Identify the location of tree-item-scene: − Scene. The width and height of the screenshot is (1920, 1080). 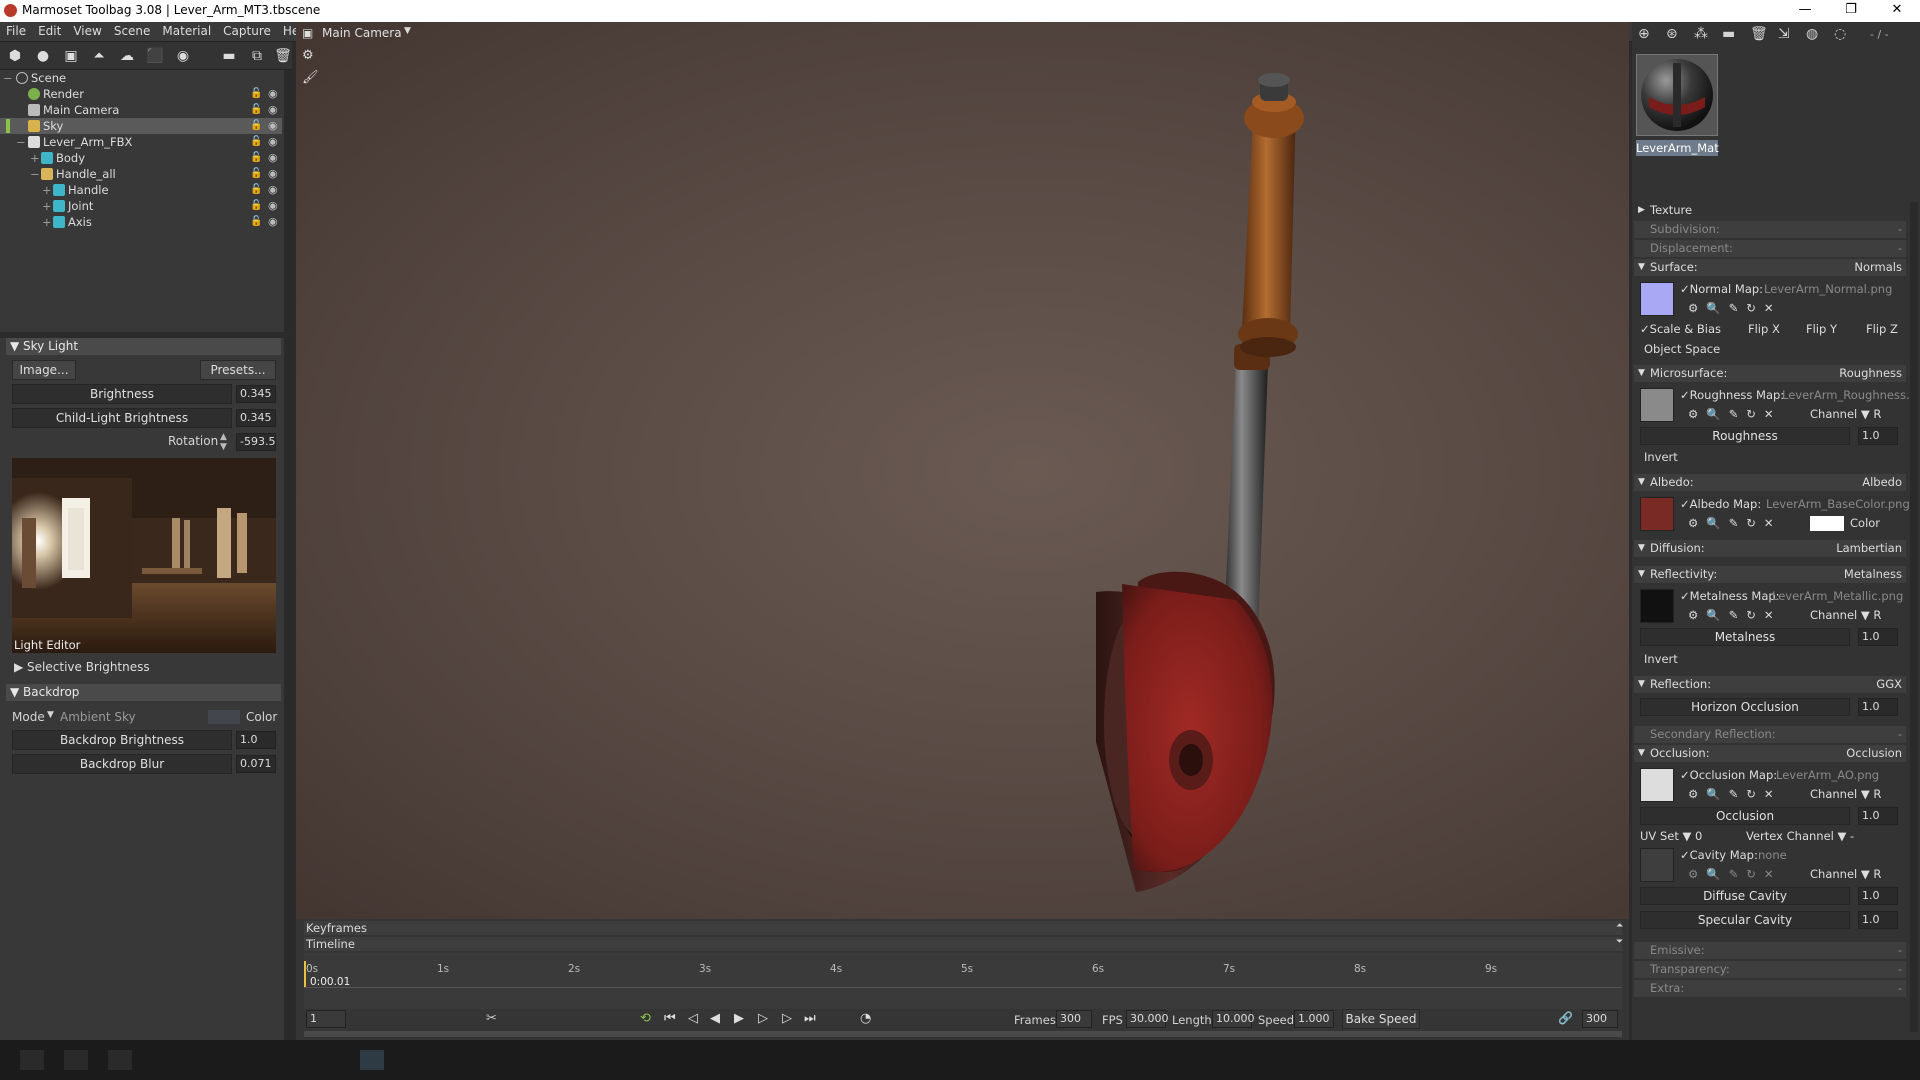
(141, 78).